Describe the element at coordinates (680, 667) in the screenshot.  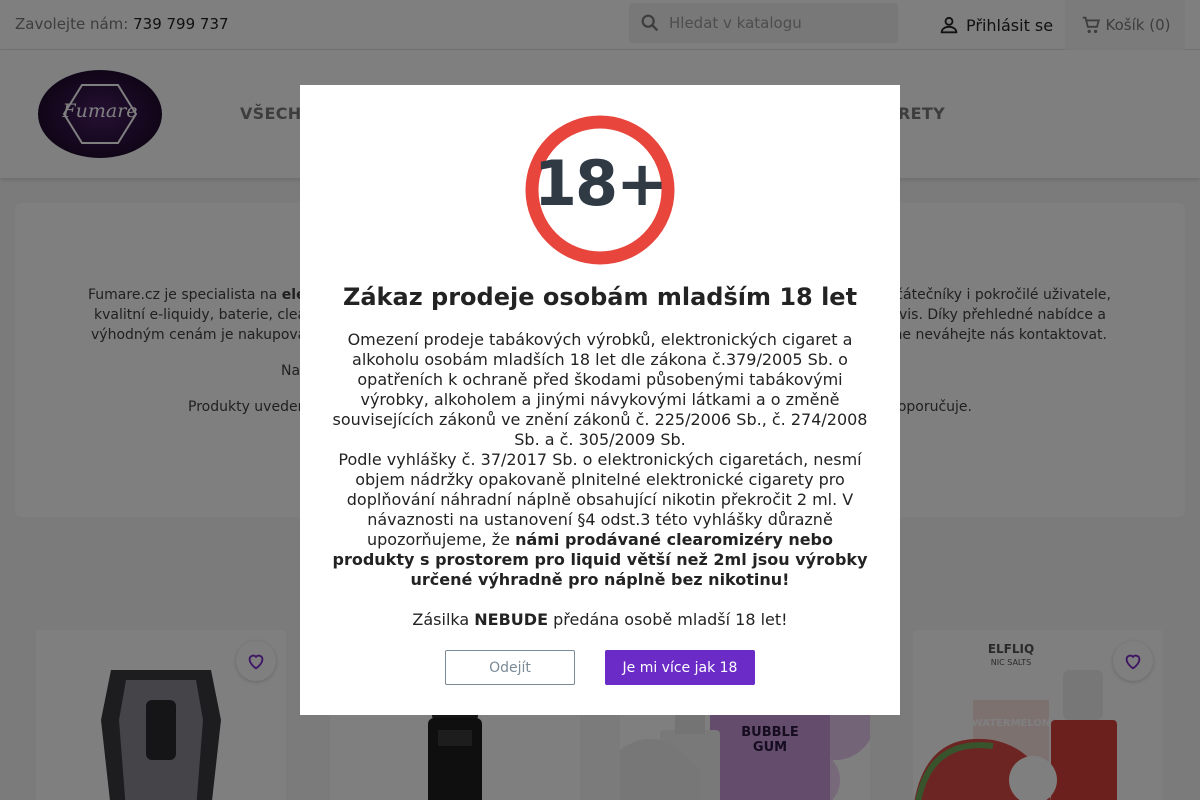
I see `confirm-age-button: Je mi více jak 18` at that location.